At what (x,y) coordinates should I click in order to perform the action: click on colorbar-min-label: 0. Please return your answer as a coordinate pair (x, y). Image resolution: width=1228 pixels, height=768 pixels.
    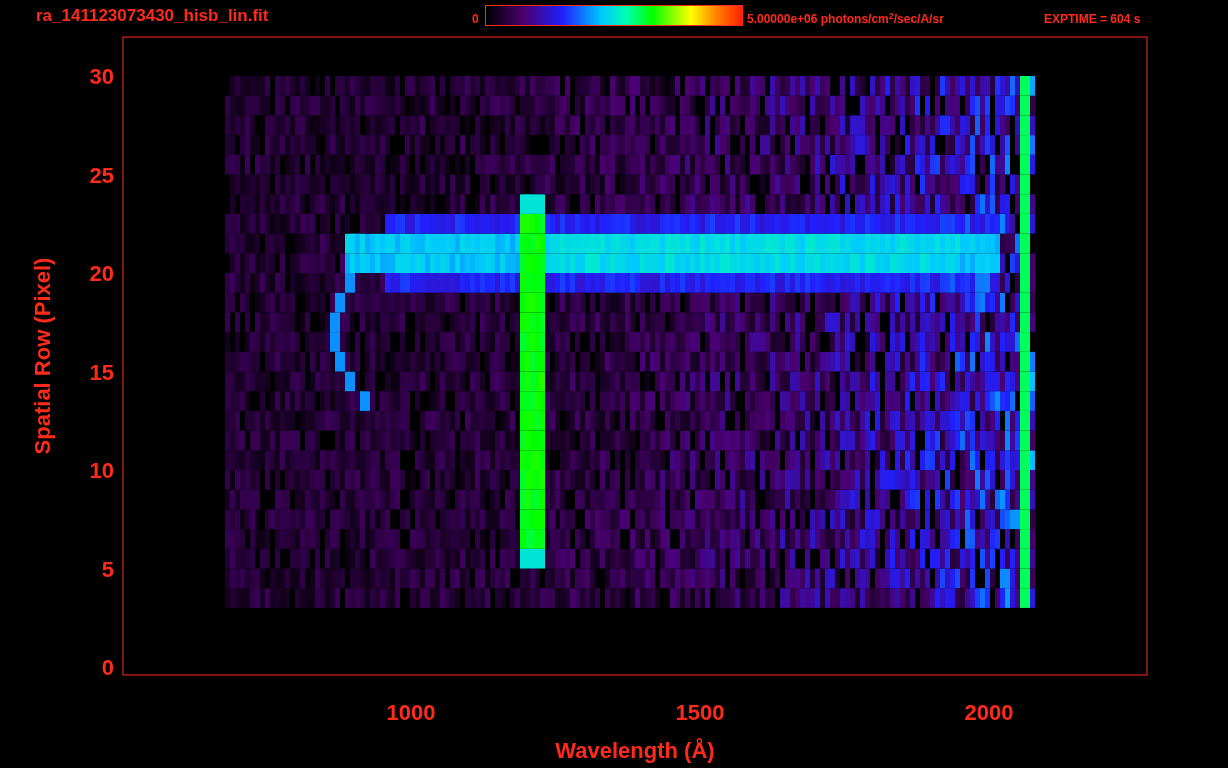
    Looking at the image, I should click on (475, 19).